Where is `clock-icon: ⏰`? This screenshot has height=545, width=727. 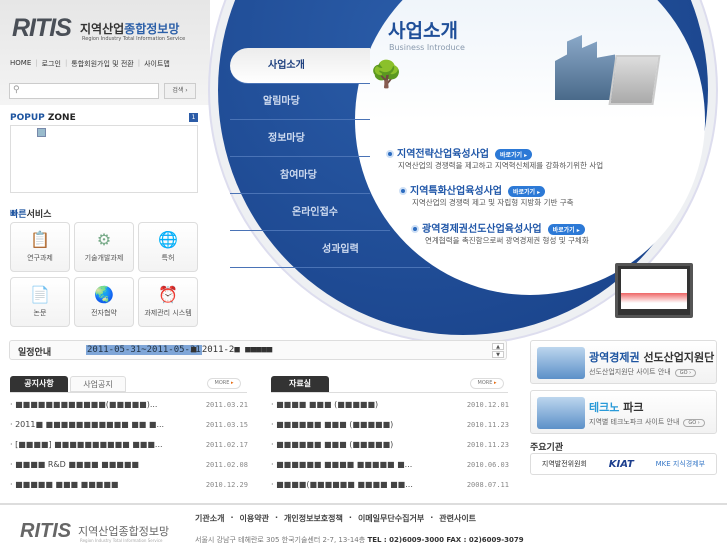 clock-icon: ⏰ is located at coordinates (168, 294).